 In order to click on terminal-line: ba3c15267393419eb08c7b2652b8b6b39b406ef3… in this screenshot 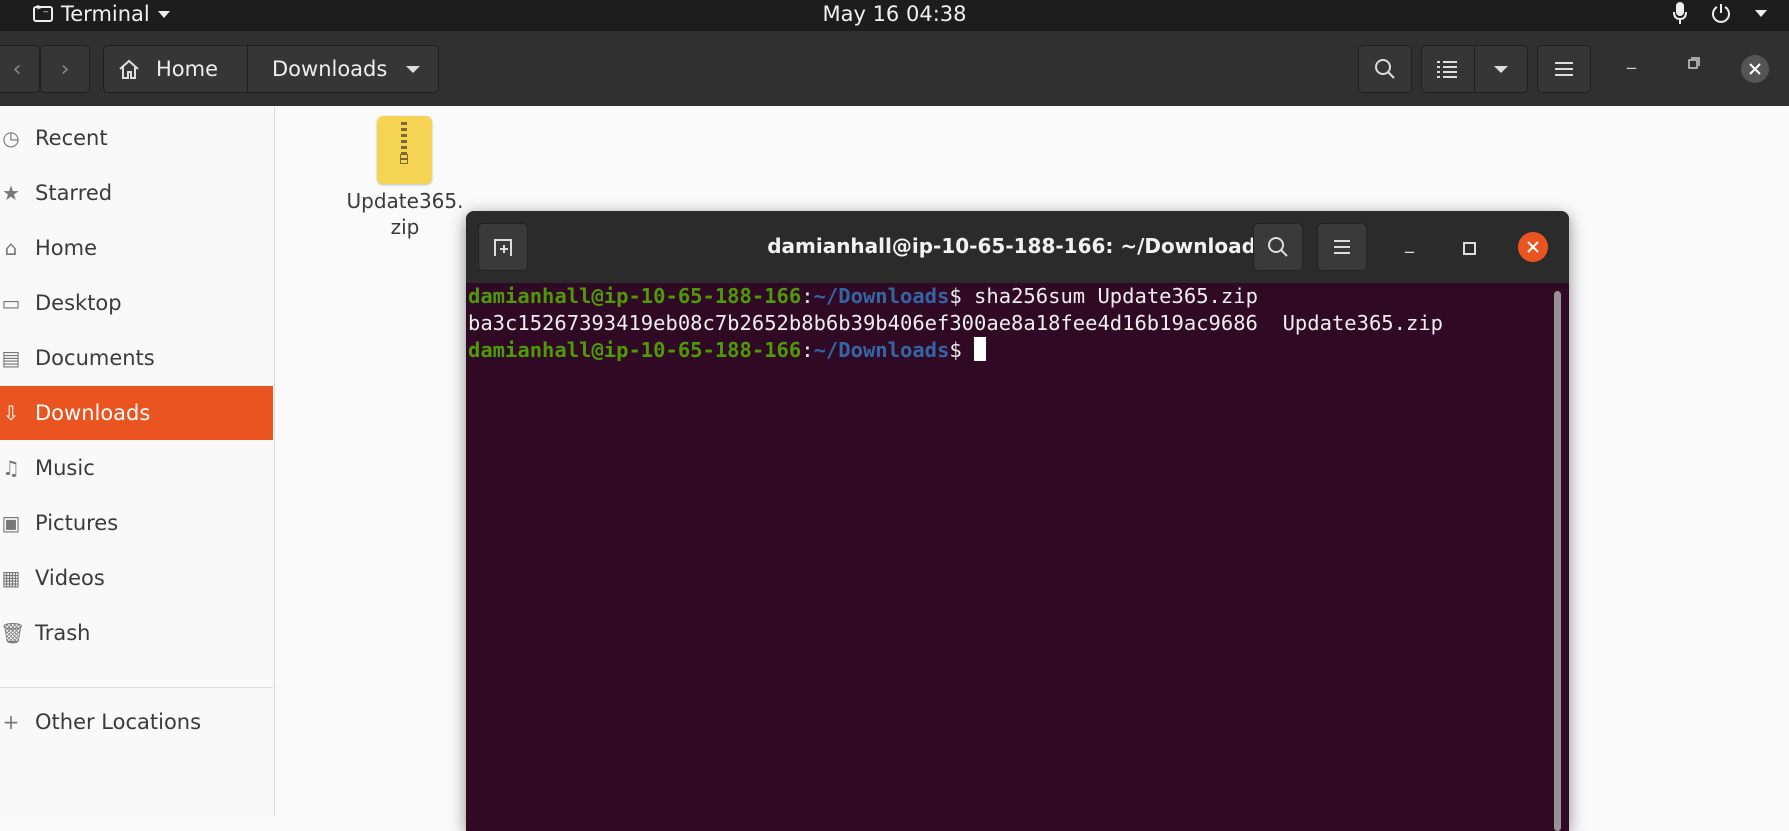, I will do `click(956, 323)`.